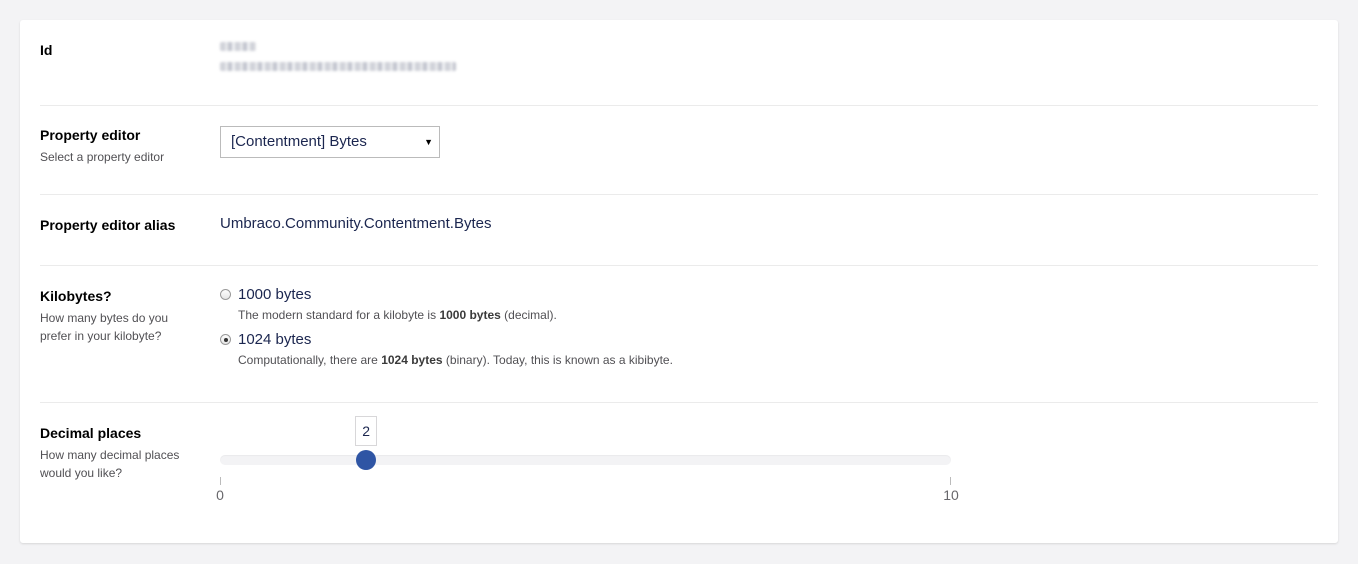  Describe the element at coordinates (125, 146) in the screenshot. I see `field-label-col: Property editor Select a property editor` at that location.